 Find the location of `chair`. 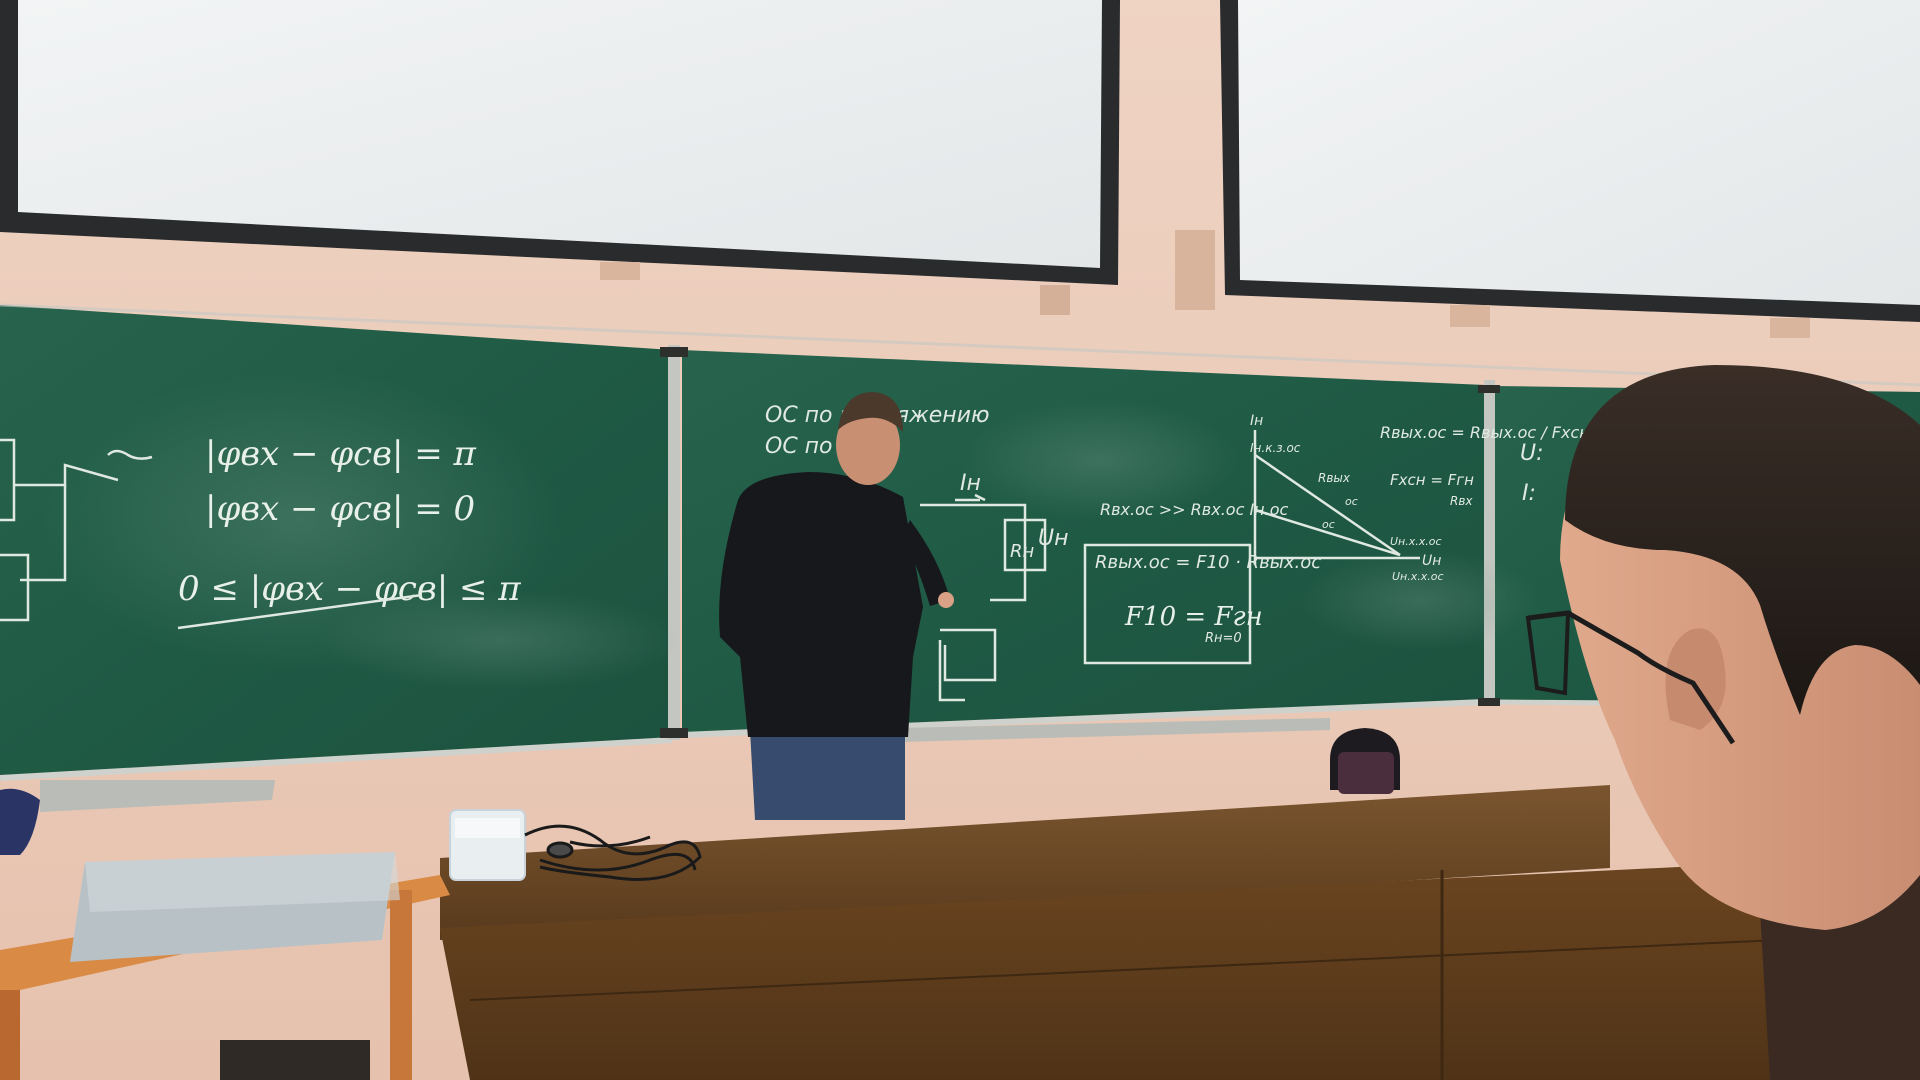

chair is located at coordinates (1365, 761).